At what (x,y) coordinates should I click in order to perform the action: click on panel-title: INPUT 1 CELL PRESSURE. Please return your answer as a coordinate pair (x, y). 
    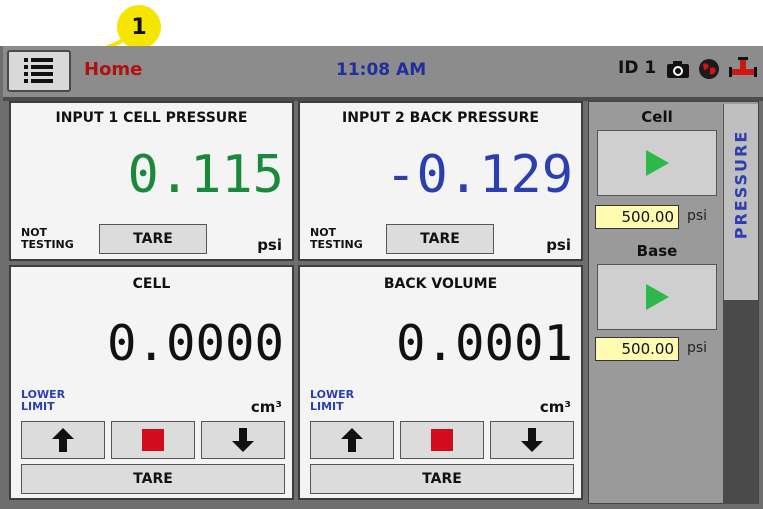
    Looking at the image, I should click on (151, 118).